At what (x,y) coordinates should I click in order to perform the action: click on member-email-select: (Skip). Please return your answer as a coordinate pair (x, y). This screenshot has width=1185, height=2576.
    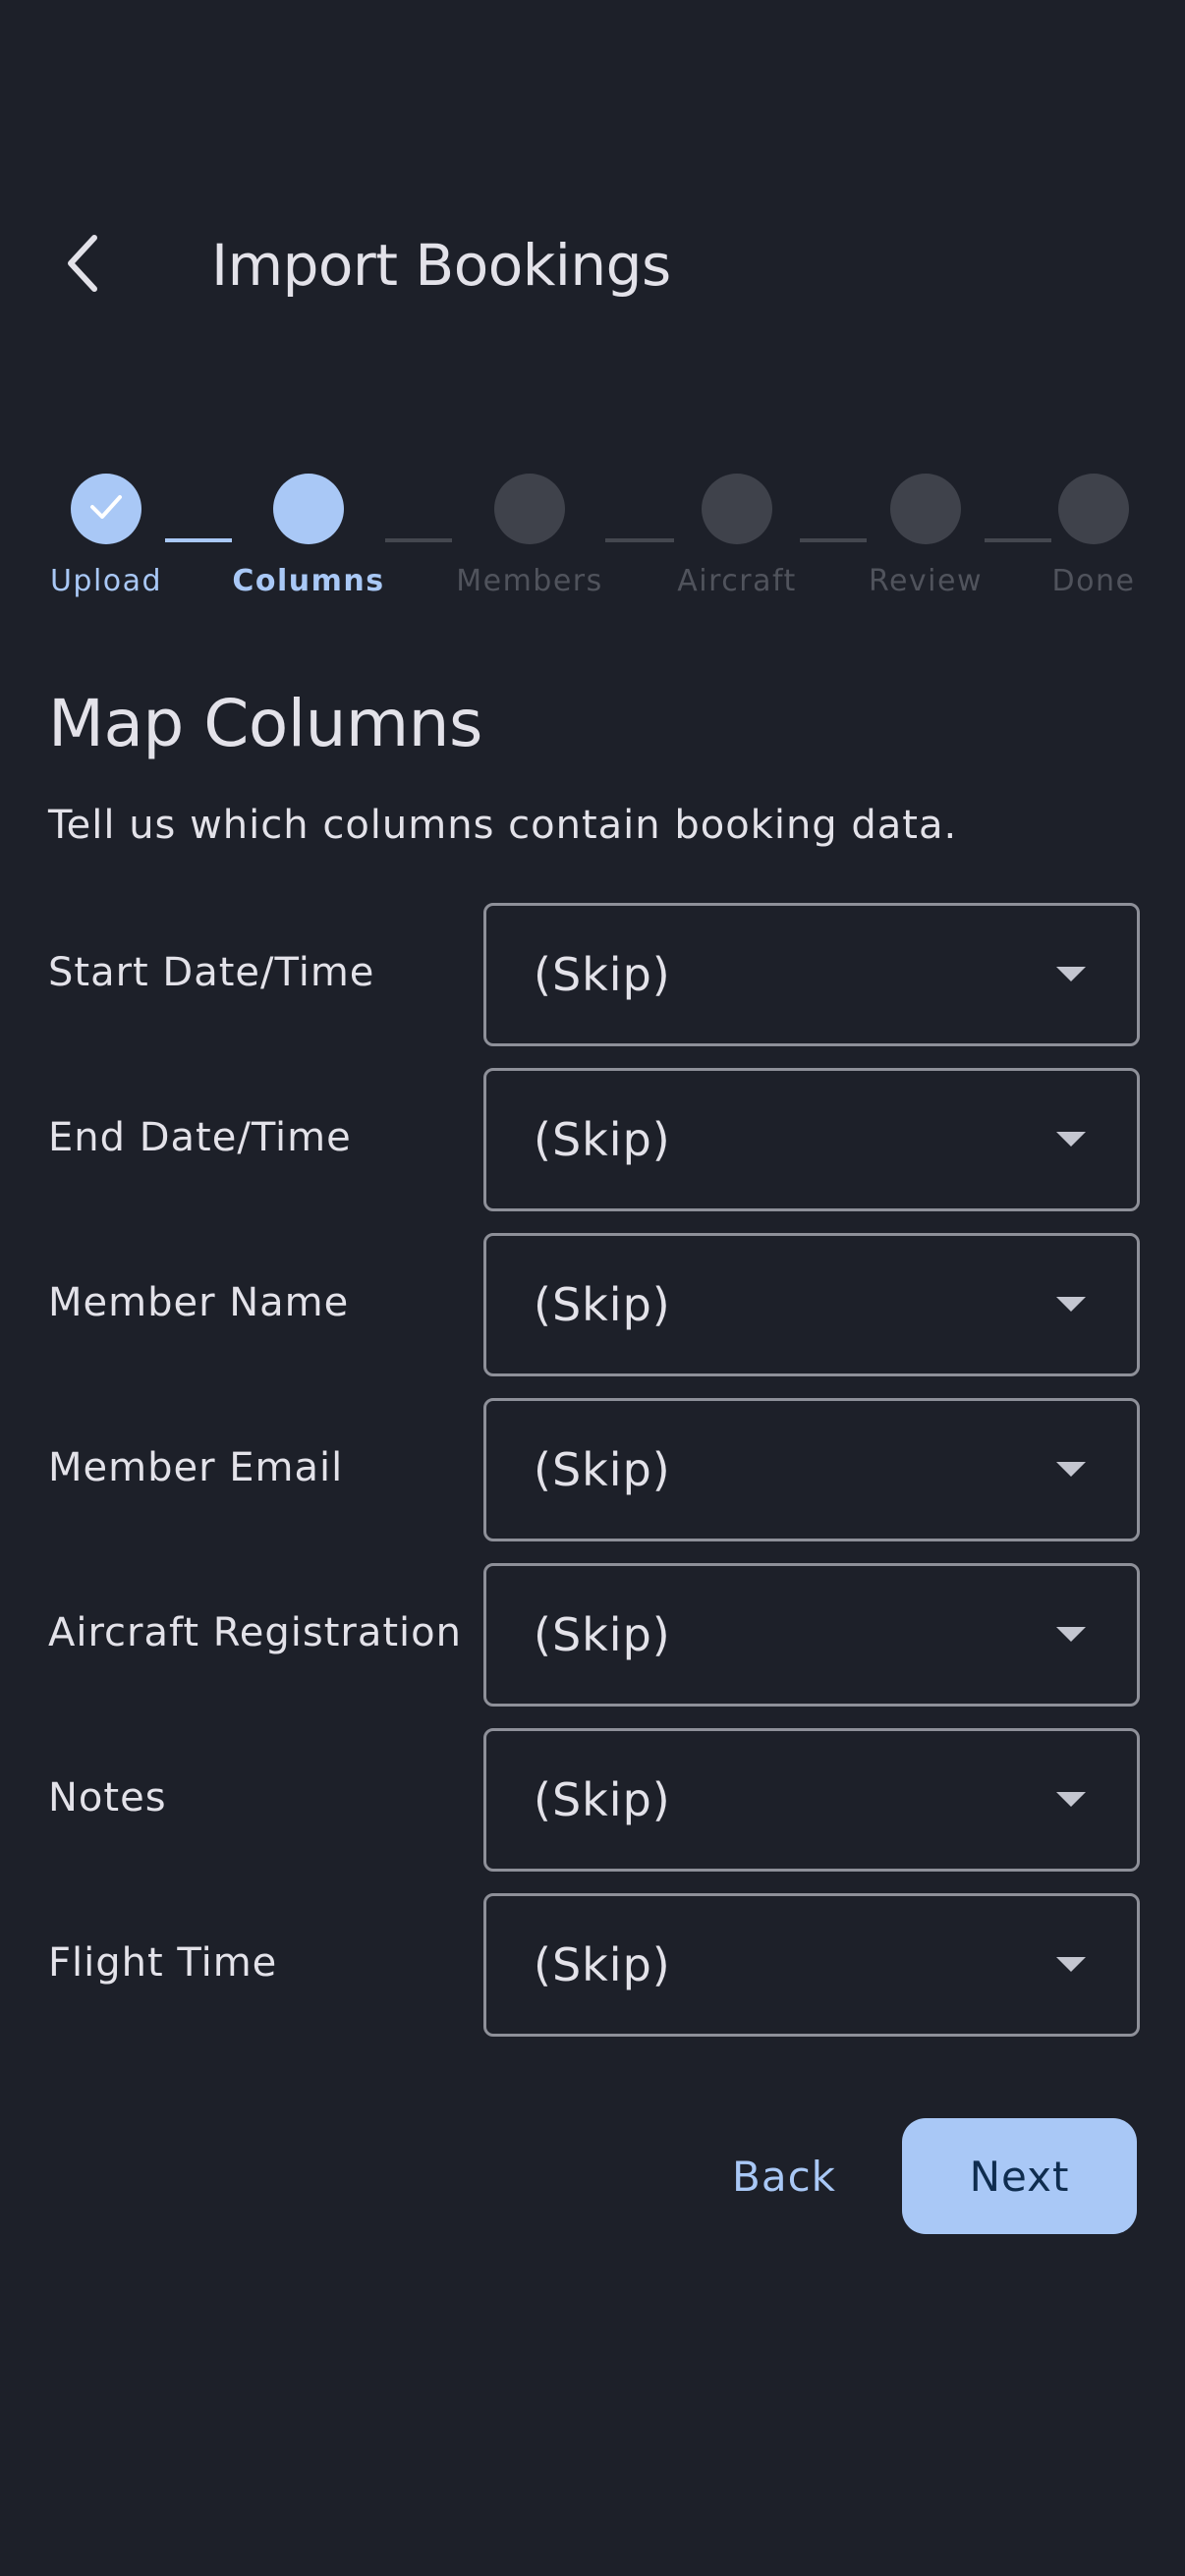
    Looking at the image, I should click on (812, 1469).